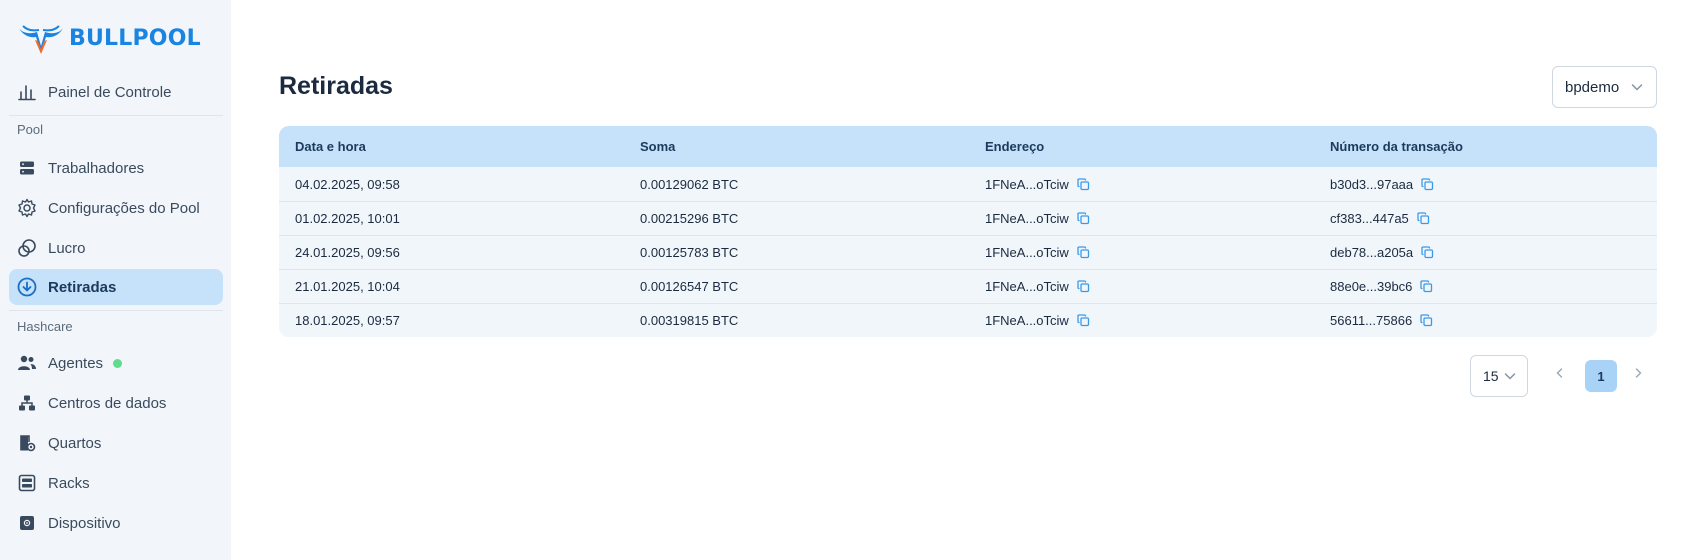 The height and width of the screenshot is (560, 1695). I want to click on rack-icon, so click(27, 483).